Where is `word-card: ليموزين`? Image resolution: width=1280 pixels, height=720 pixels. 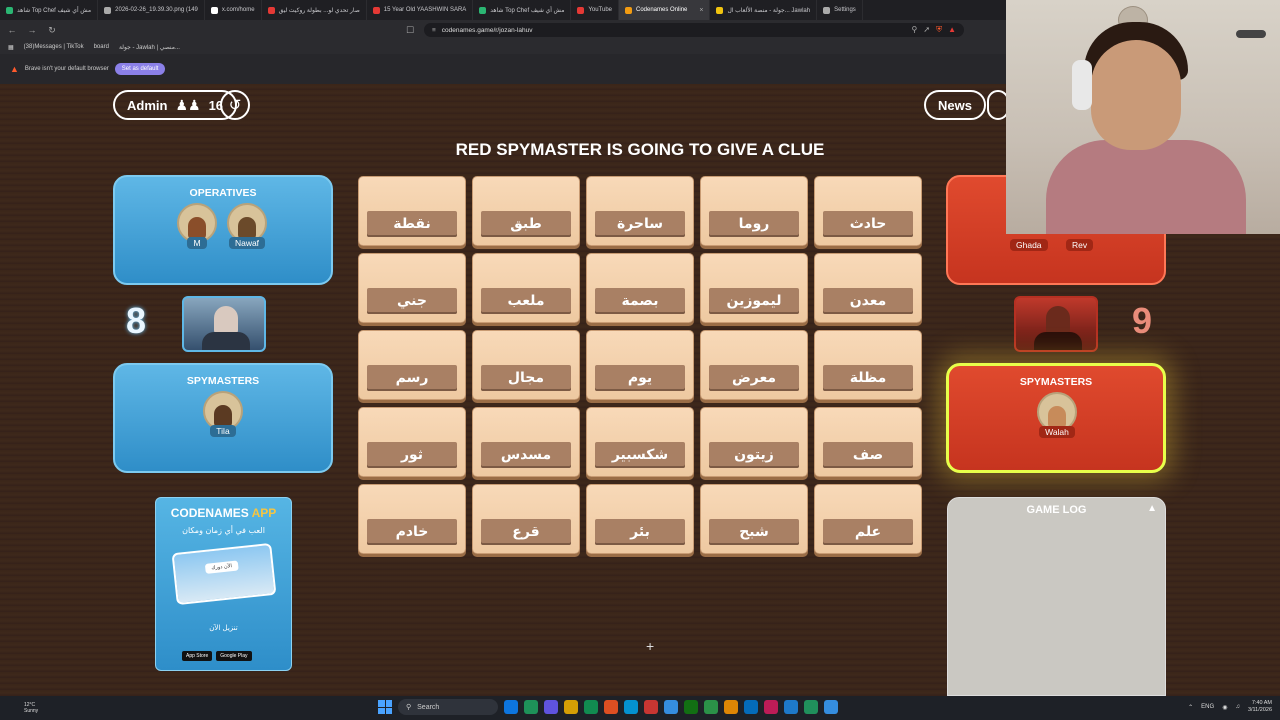
word-card: ليموزين is located at coordinates (754, 288).